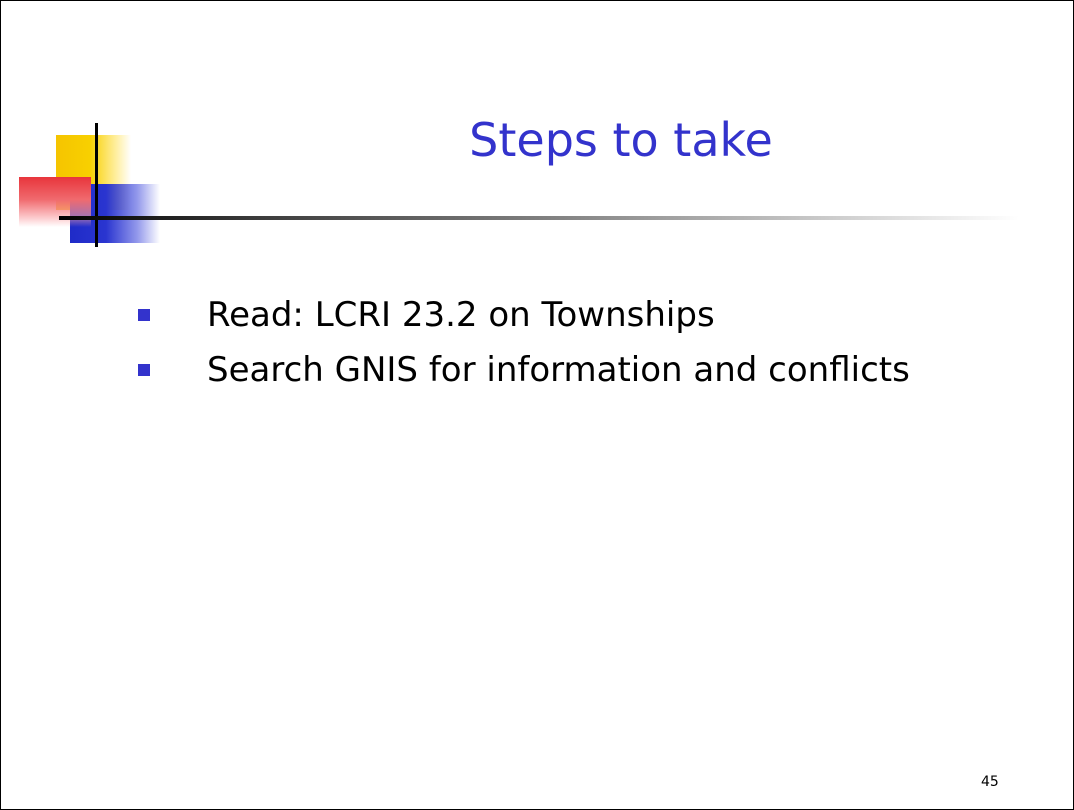 The width and height of the screenshot is (1074, 810). Describe the element at coordinates (96, 185) in the screenshot. I see `vertical-line` at that location.